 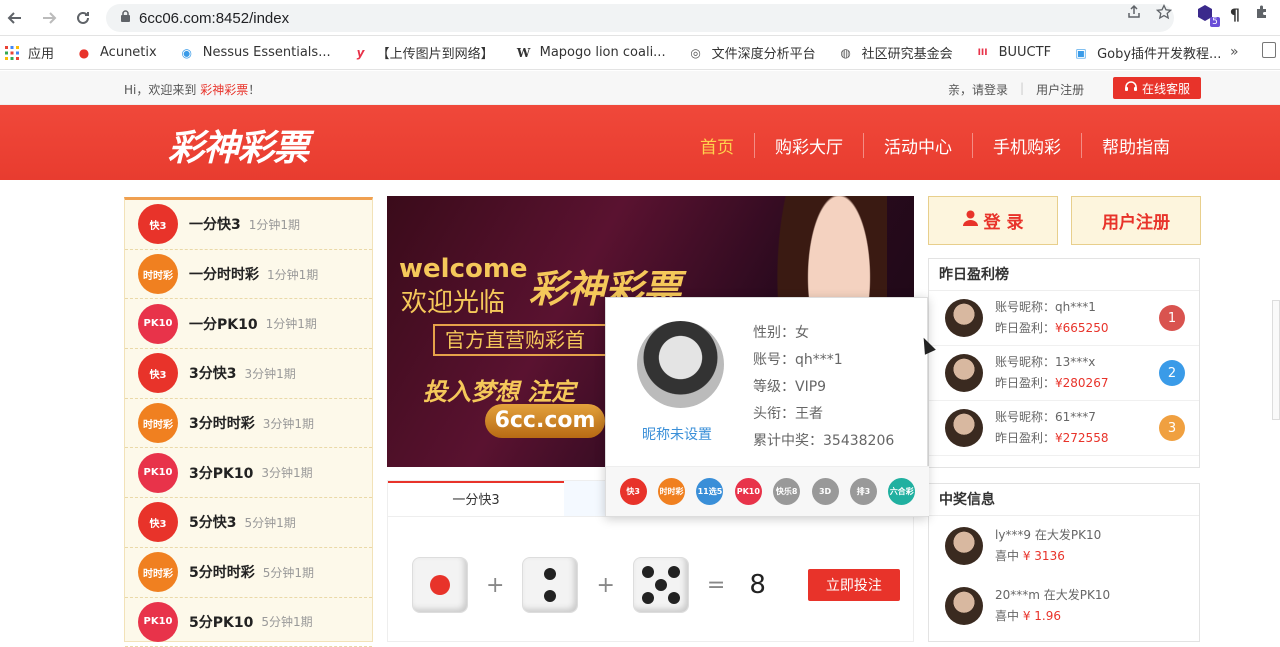 What do you see at coordinates (288, 423) in the screenshot?
I see `game-frequency: 3分钟1期` at bounding box center [288, 423].